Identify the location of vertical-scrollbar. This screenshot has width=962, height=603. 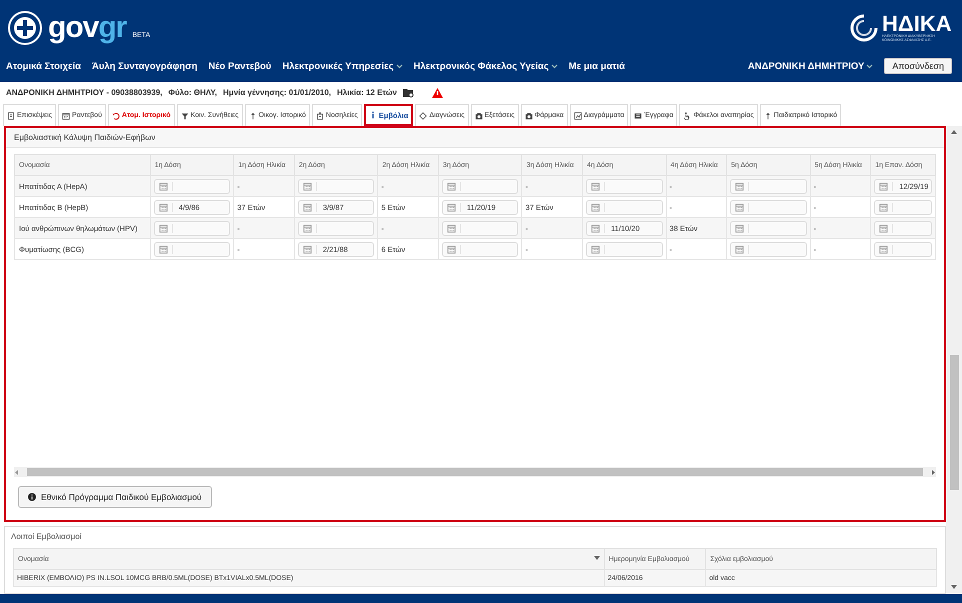
(954, 360).